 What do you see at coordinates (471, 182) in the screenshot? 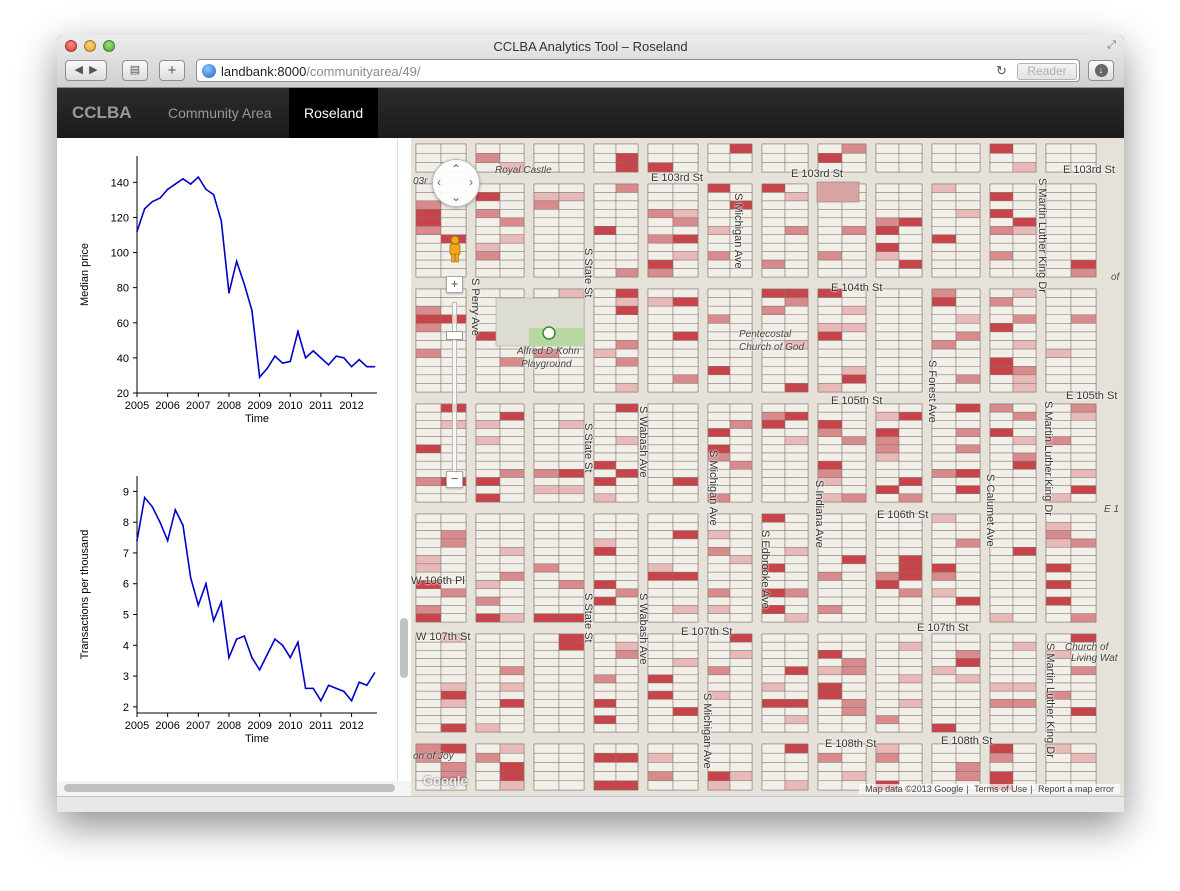
I see `pan-right-icon: ›` at bounding box center [471, 182].